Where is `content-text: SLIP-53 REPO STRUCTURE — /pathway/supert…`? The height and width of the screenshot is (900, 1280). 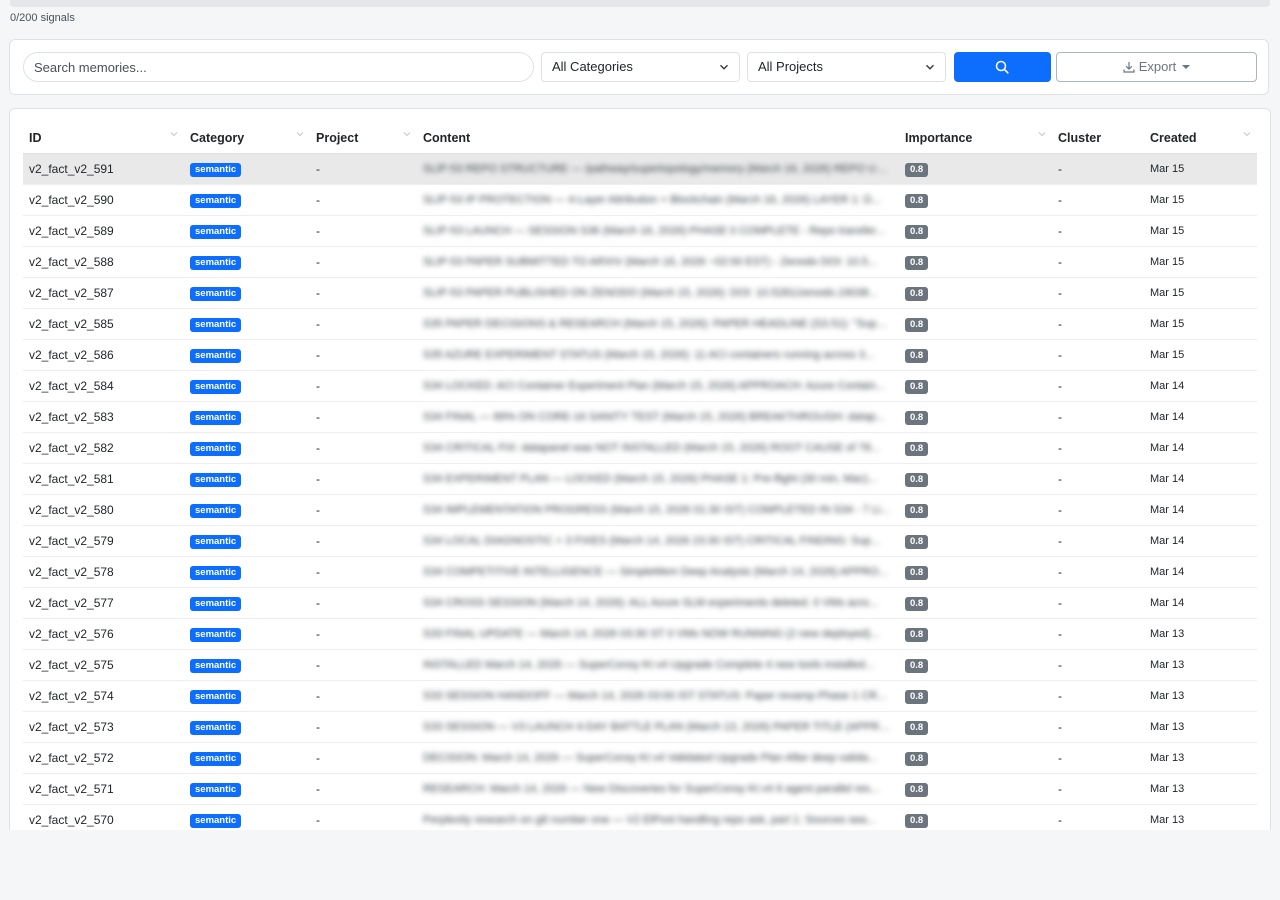
content-text: SLIP-53 REPO STRUCTURE — /pathway/supert… is located at coordinates (658, 169).